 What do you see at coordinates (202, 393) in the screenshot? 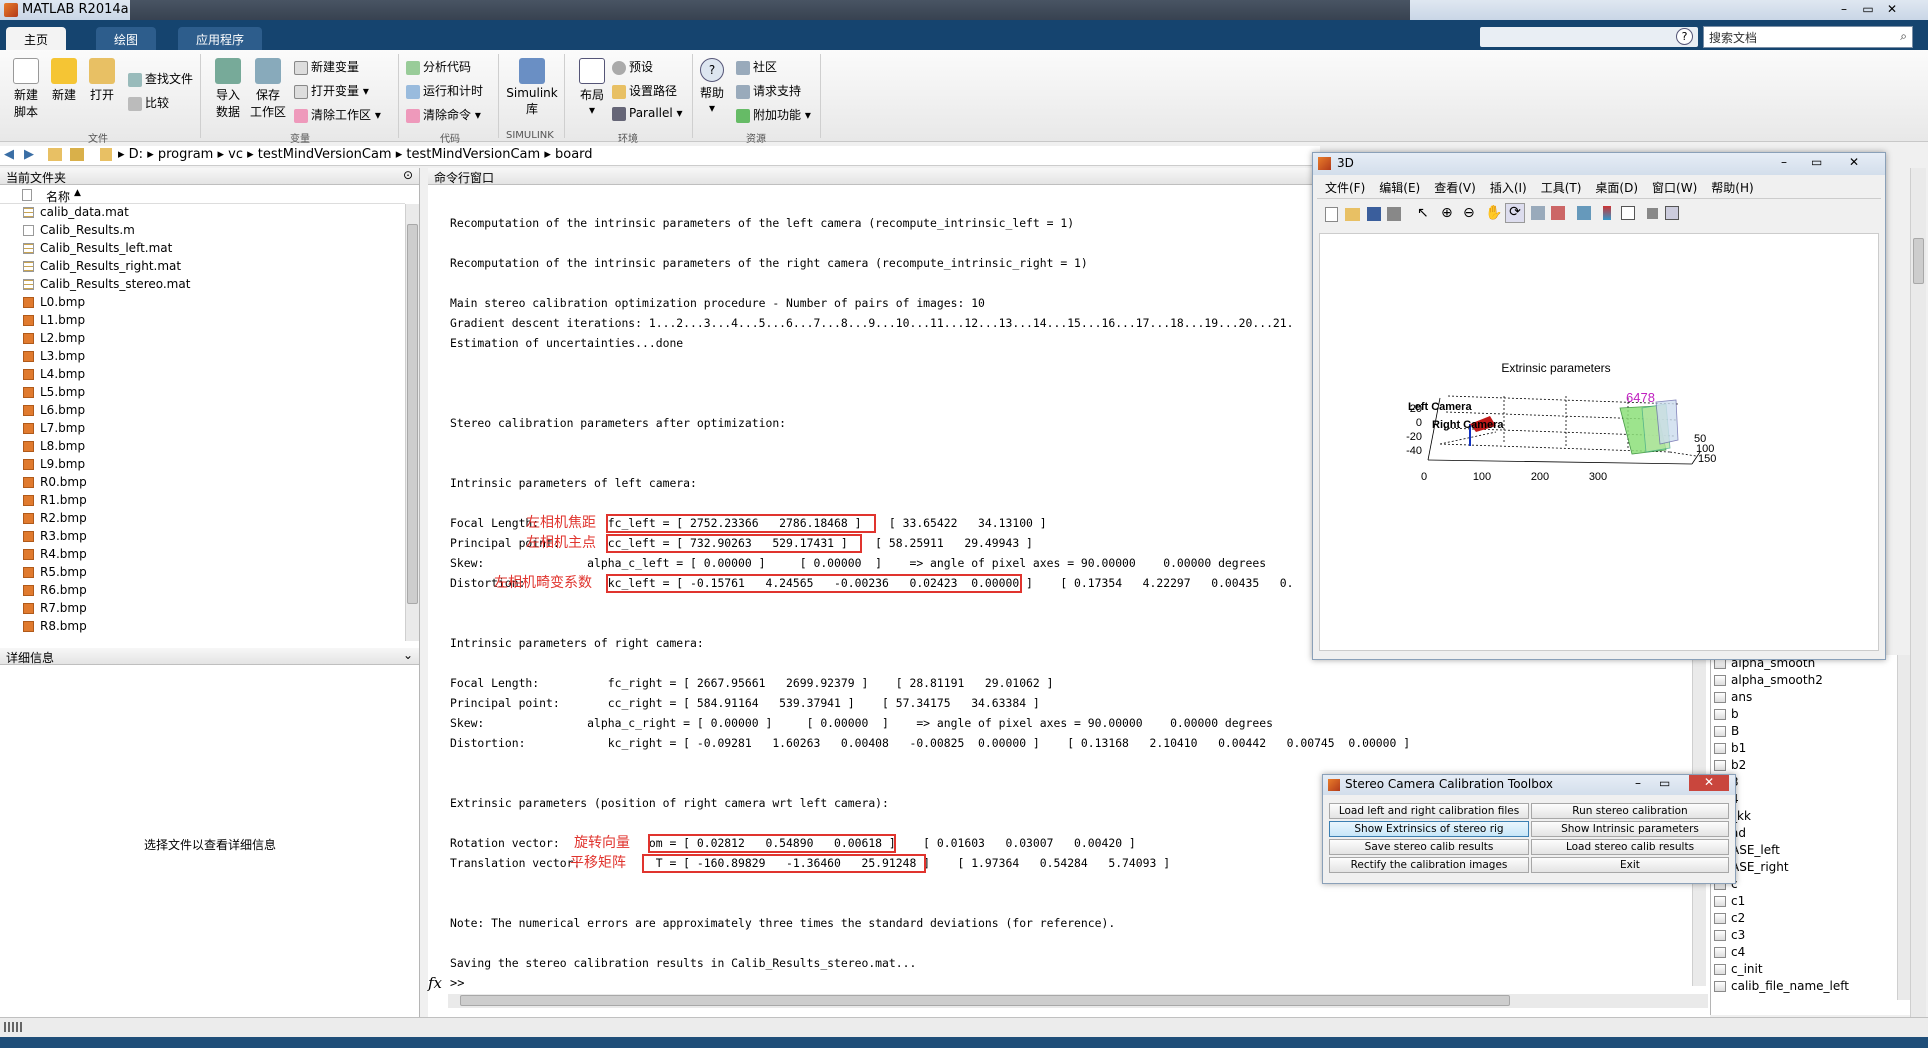
I see `file-list-item: L5.bmp` at bounding box center [202, 393].